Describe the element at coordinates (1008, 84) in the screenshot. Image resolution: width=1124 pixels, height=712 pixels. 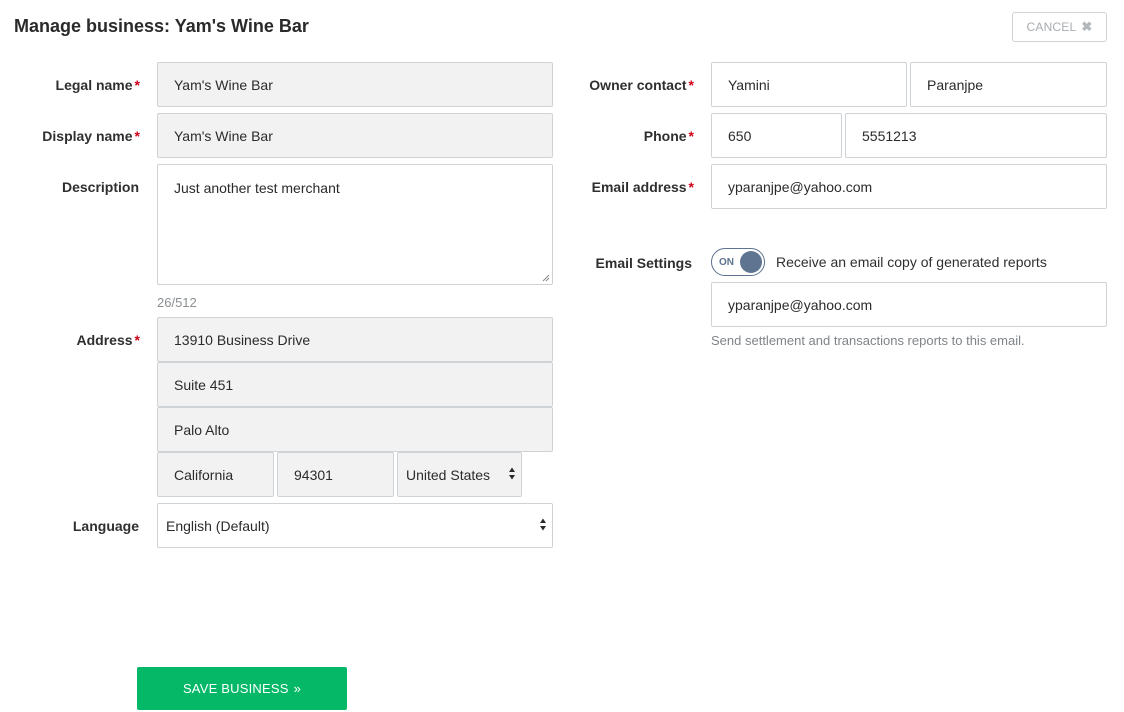
I see `owner-last-name-input: Paranjpe` at that location.